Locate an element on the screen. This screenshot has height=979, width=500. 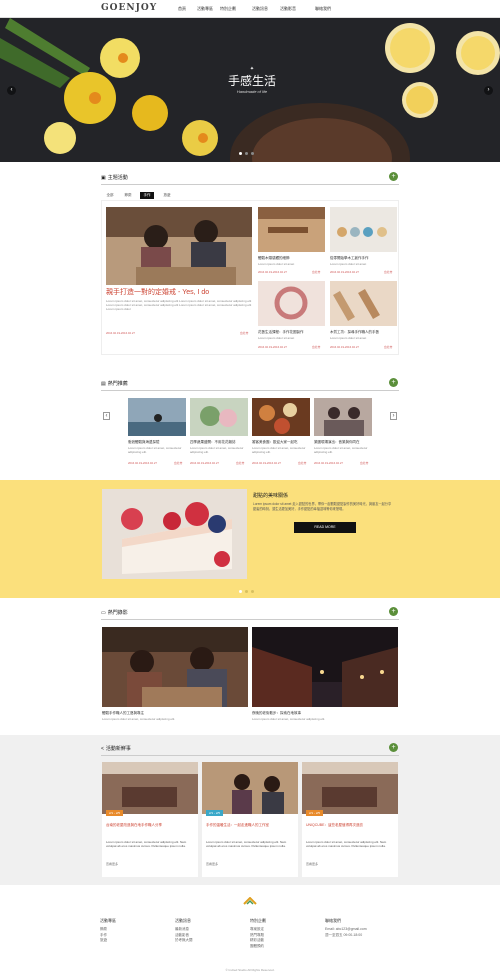
copyright: © Invited Studio All Rights Reserved. is located at coordinates (250, 970).